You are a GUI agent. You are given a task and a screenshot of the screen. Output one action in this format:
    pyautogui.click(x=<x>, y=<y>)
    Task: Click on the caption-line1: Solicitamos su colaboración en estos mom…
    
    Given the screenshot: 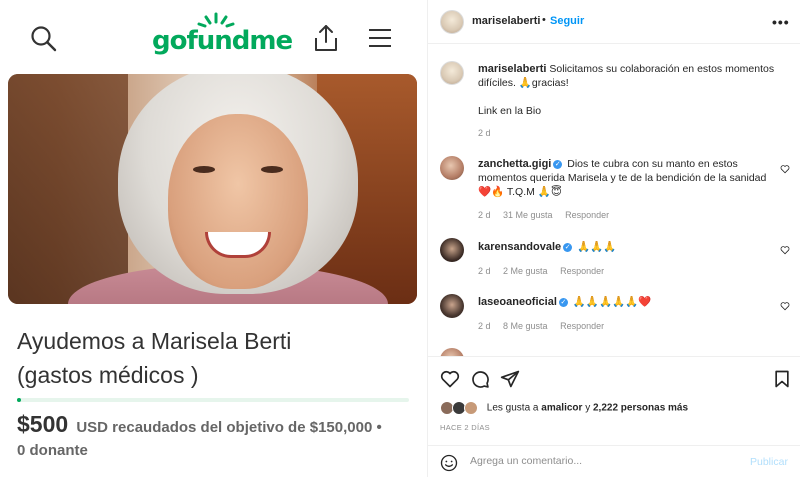 What is the action you would take?
    pyautogui.click(x=662, y=69)
    